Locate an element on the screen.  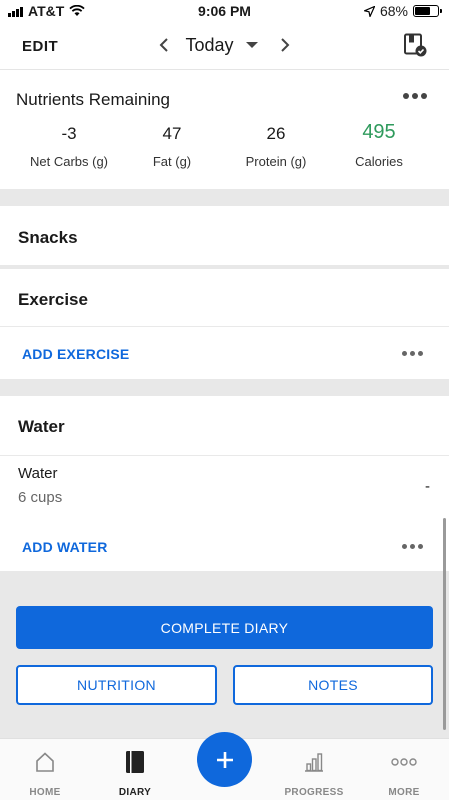
water-entry-amount: 6 cups is located at coordinates (40, 497).